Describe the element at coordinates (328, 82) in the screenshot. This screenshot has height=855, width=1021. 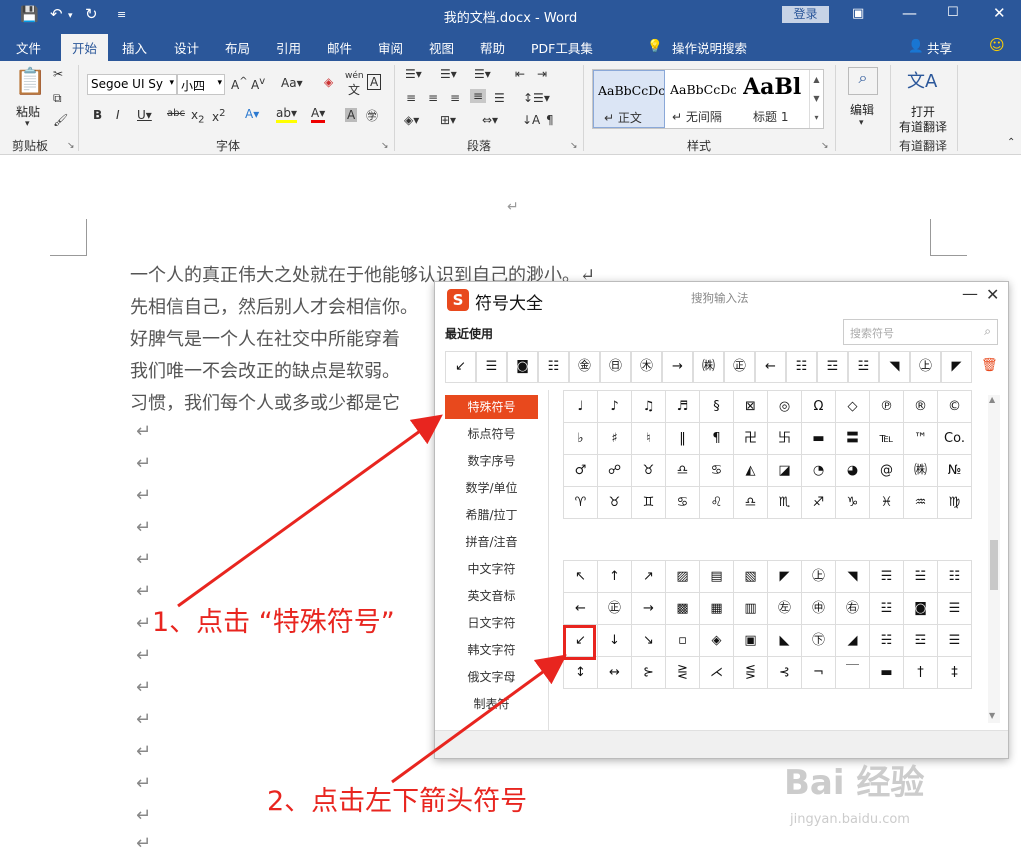
I see `clear-formatting-icon: ◈` at that location.